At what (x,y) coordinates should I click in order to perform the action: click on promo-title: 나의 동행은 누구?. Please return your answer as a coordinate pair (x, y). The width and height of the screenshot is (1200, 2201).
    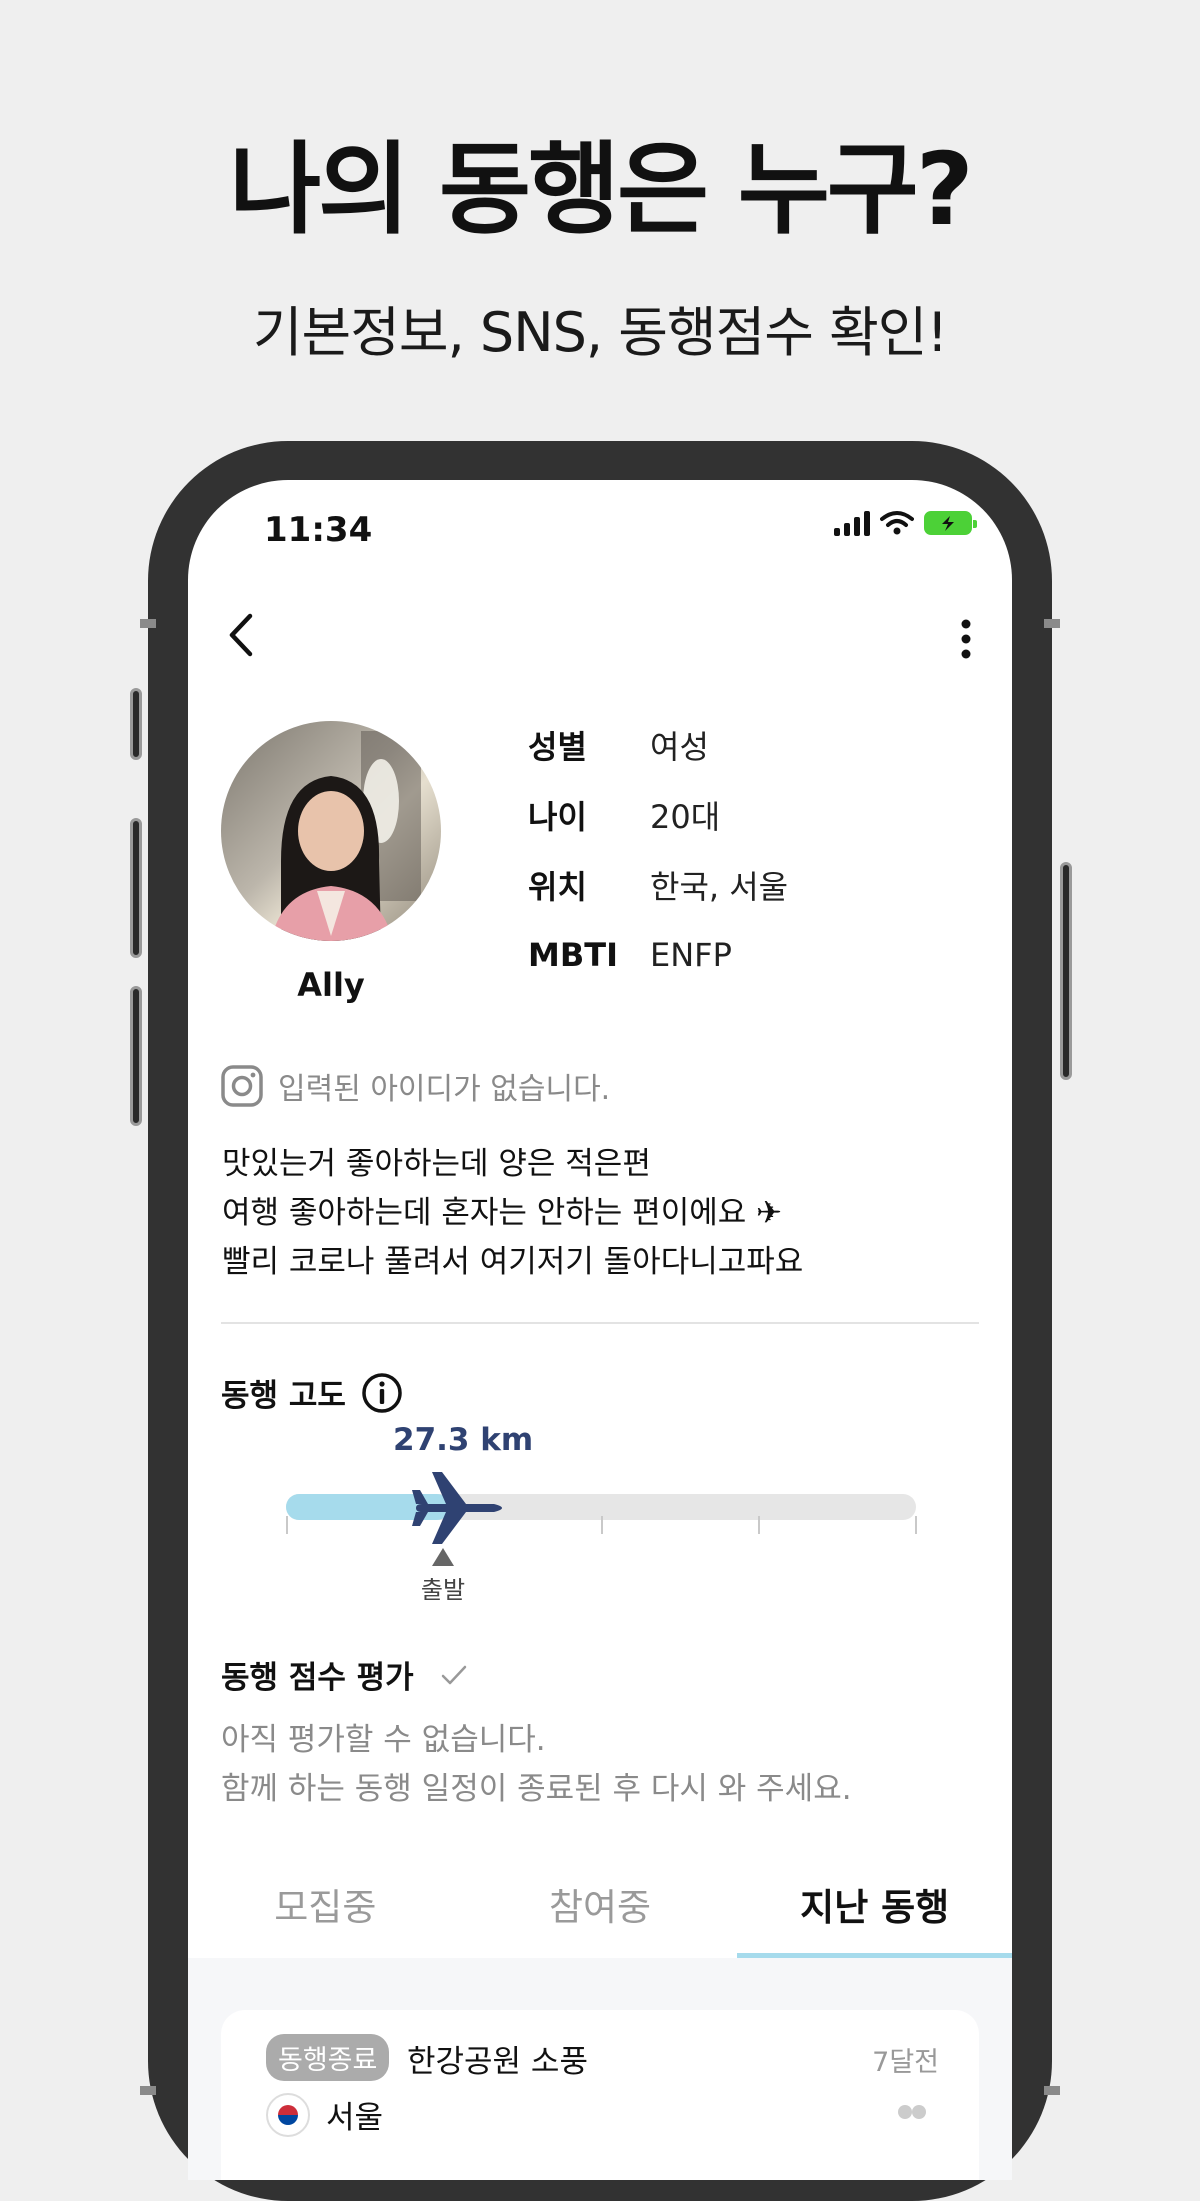
    Looking at the image, I should click on (601, 189).